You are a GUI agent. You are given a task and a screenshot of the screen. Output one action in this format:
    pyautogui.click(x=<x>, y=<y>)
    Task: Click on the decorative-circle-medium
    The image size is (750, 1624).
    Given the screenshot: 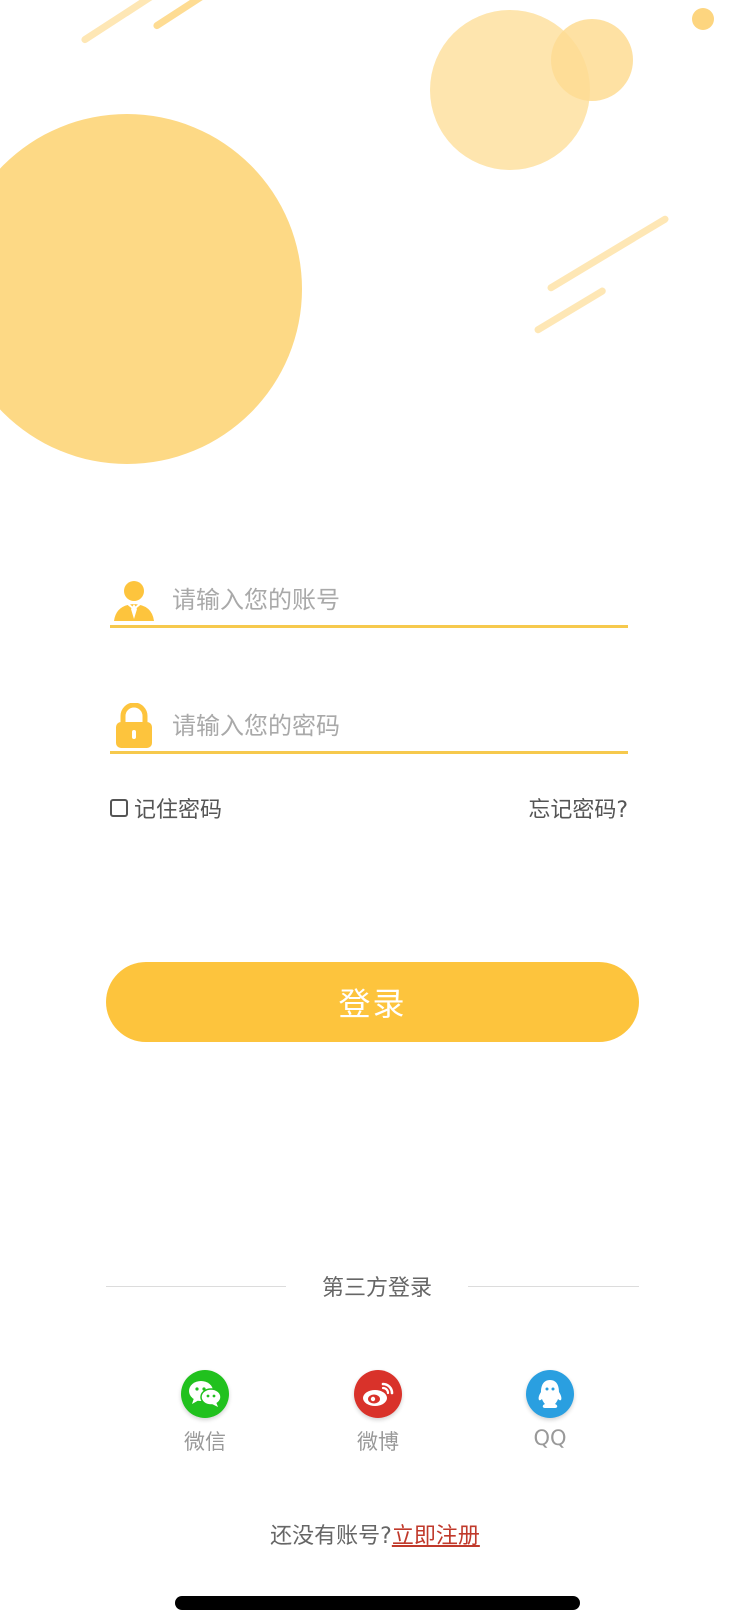 What is the action you would take?
    pyautogui.click(x=510, y=90)
    